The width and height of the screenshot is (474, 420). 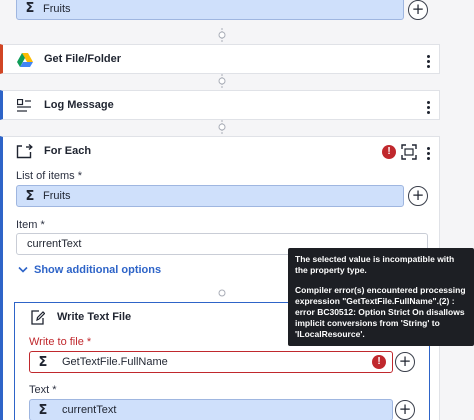 I want to click on list-of-items-value: Fruits, so click(x=57, y=196).